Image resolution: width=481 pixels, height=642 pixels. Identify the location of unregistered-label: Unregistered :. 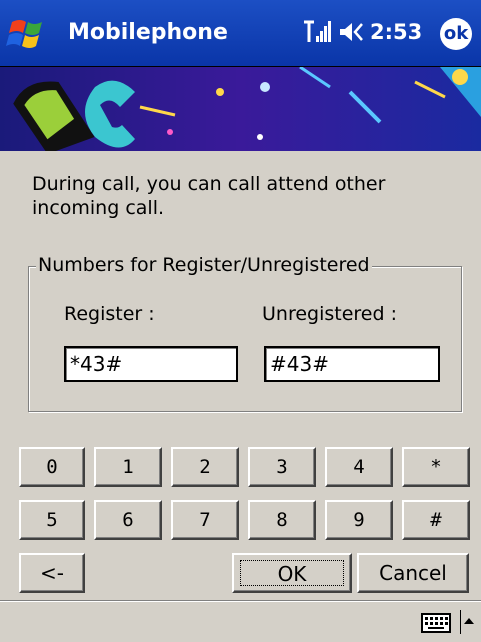
(329, 314).